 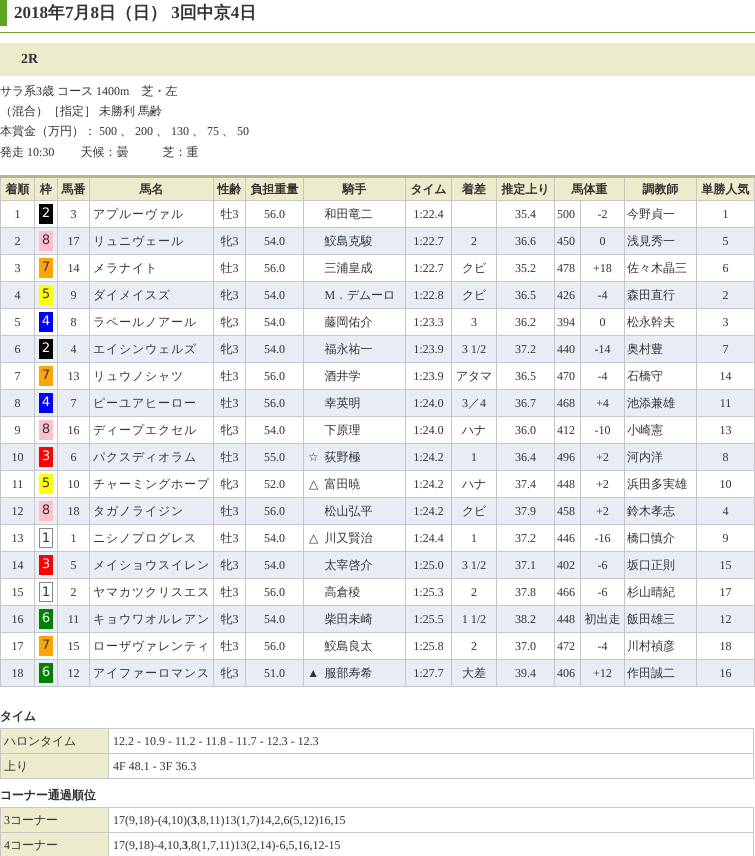 What do you see at coordinates (431, 766) in the screenshot?
I see `row-value: 4F 48.1 - 3F 36.3` at bounding box center [431, 766].